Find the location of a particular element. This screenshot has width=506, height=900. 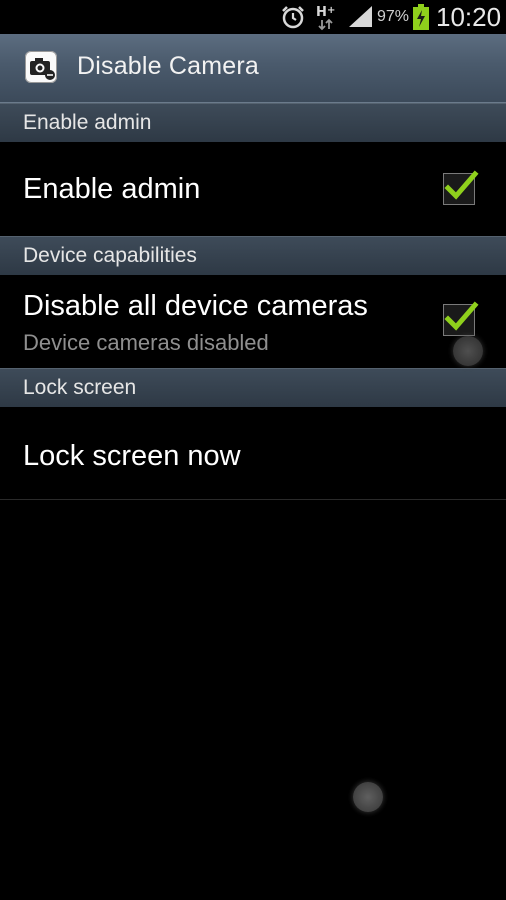

disable-cameras-checkbox is located at coordinates (461, 318).